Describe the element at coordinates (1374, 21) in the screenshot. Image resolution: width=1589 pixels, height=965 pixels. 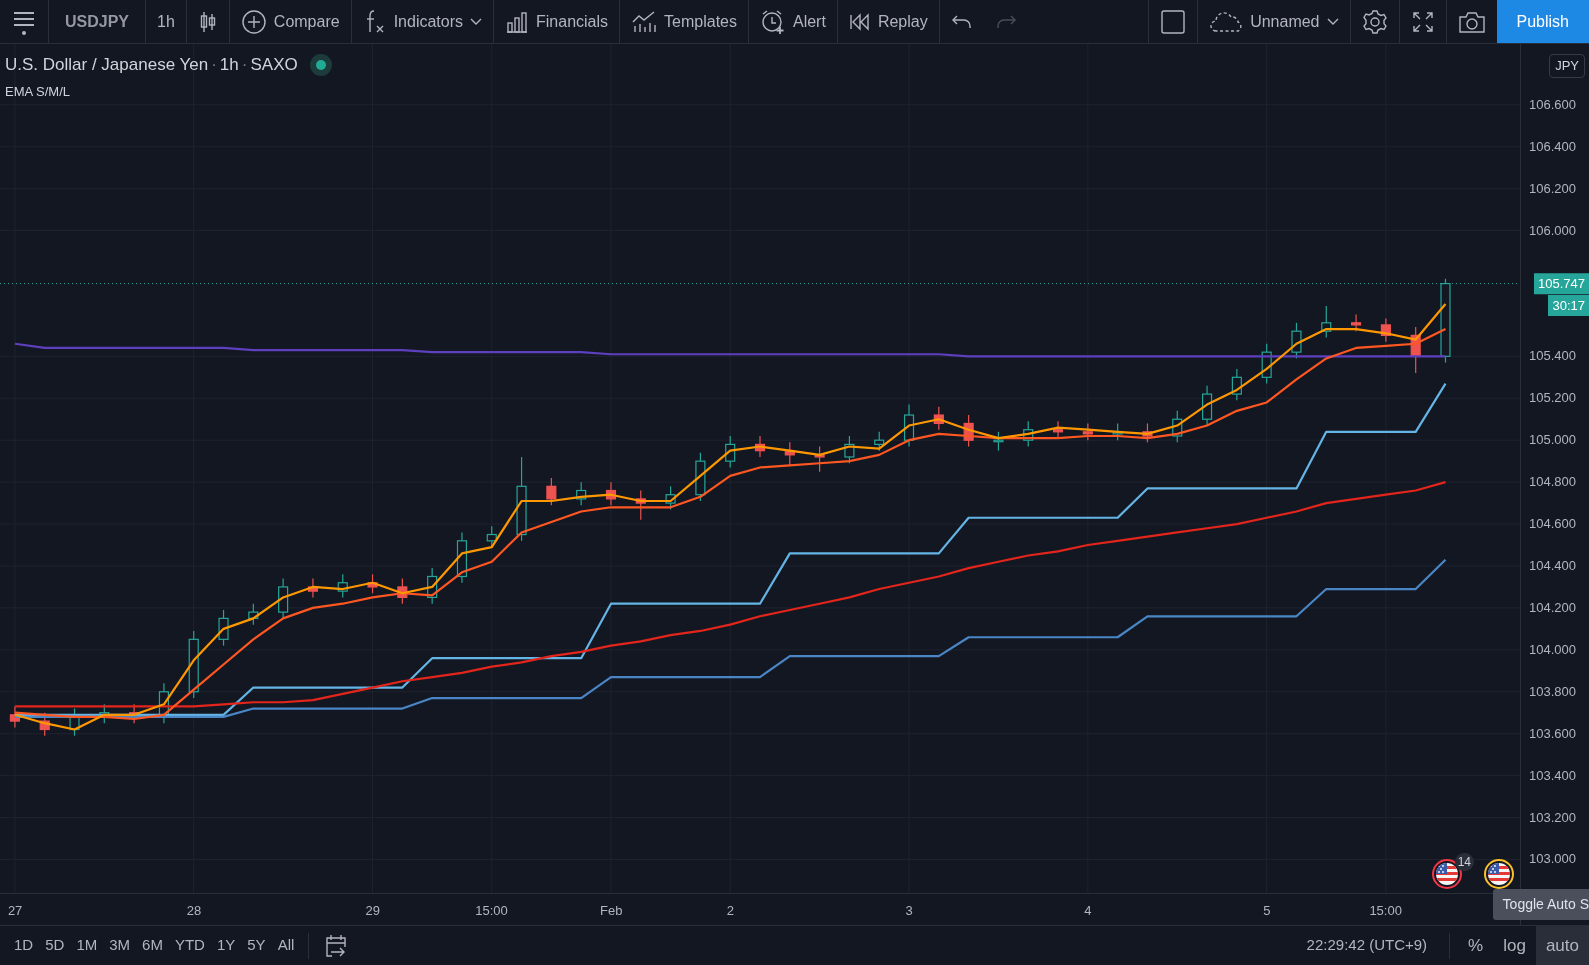
I see `settings-icon` at that location.